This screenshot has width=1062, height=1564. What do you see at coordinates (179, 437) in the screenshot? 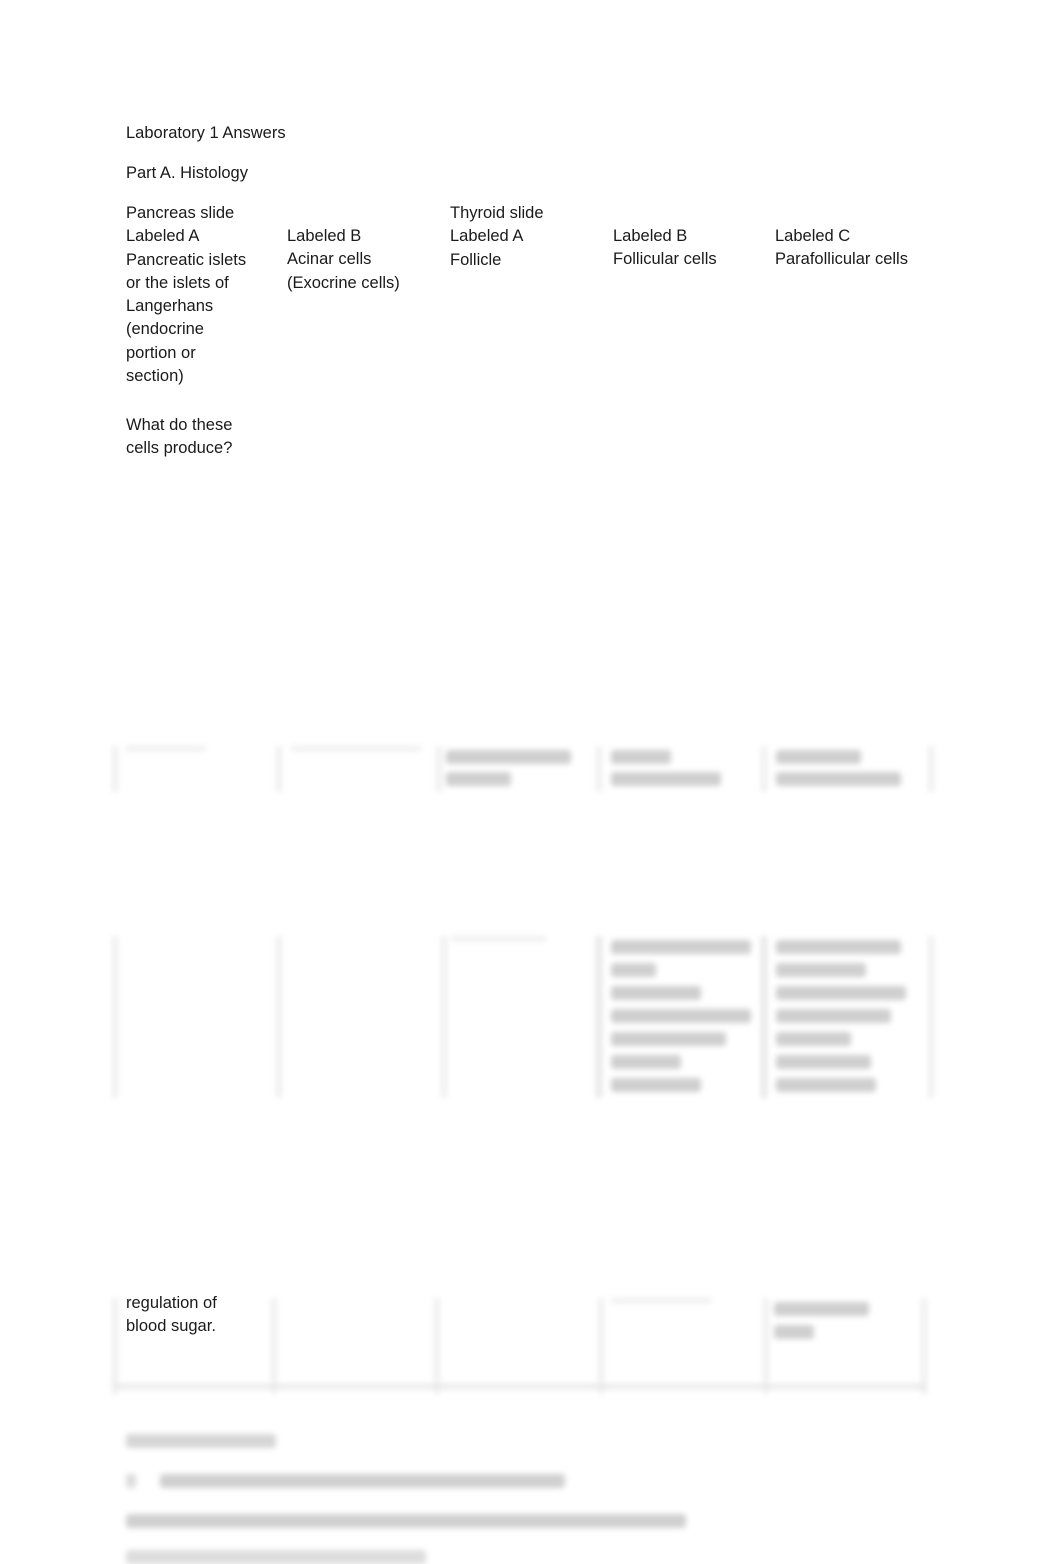
I see `question-text: What do these cells produce?` at bounding box center [179, 437].